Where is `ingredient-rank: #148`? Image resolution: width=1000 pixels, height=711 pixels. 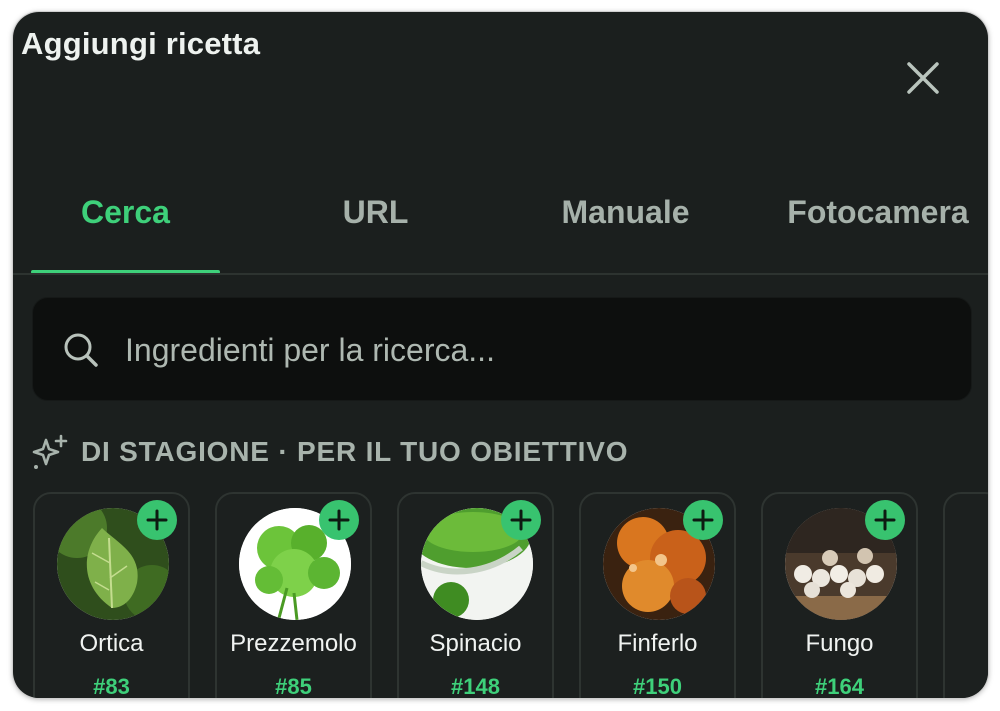
ingredient-rank: #148 is located at coordinates (475, 686).